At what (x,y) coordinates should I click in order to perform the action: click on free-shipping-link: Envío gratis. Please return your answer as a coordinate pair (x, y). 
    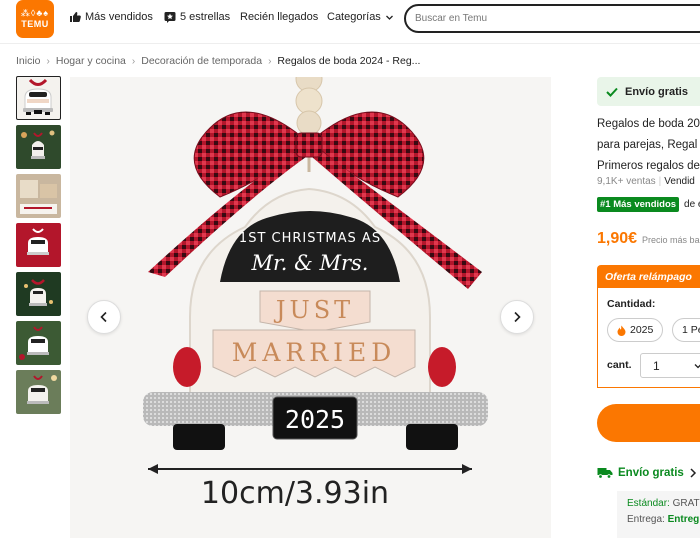
    Looking at the image, I should click on (647, 473).